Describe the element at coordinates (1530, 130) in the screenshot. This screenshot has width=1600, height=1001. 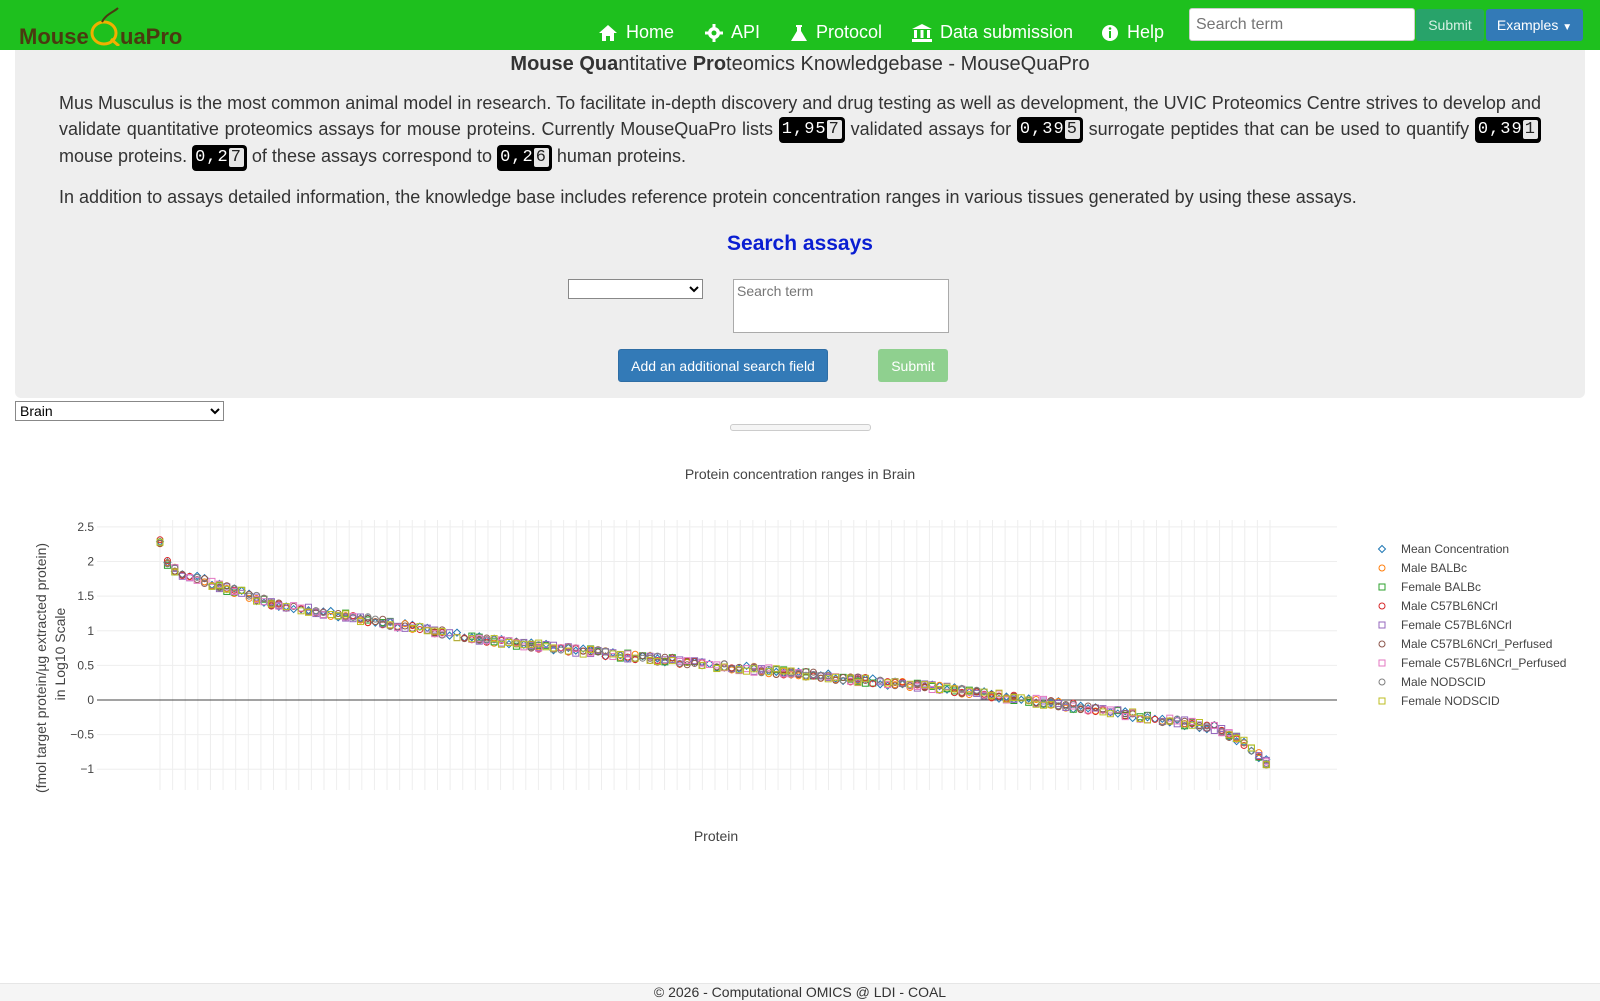
I see `mouse-counter-last-digit: 1` at that location.